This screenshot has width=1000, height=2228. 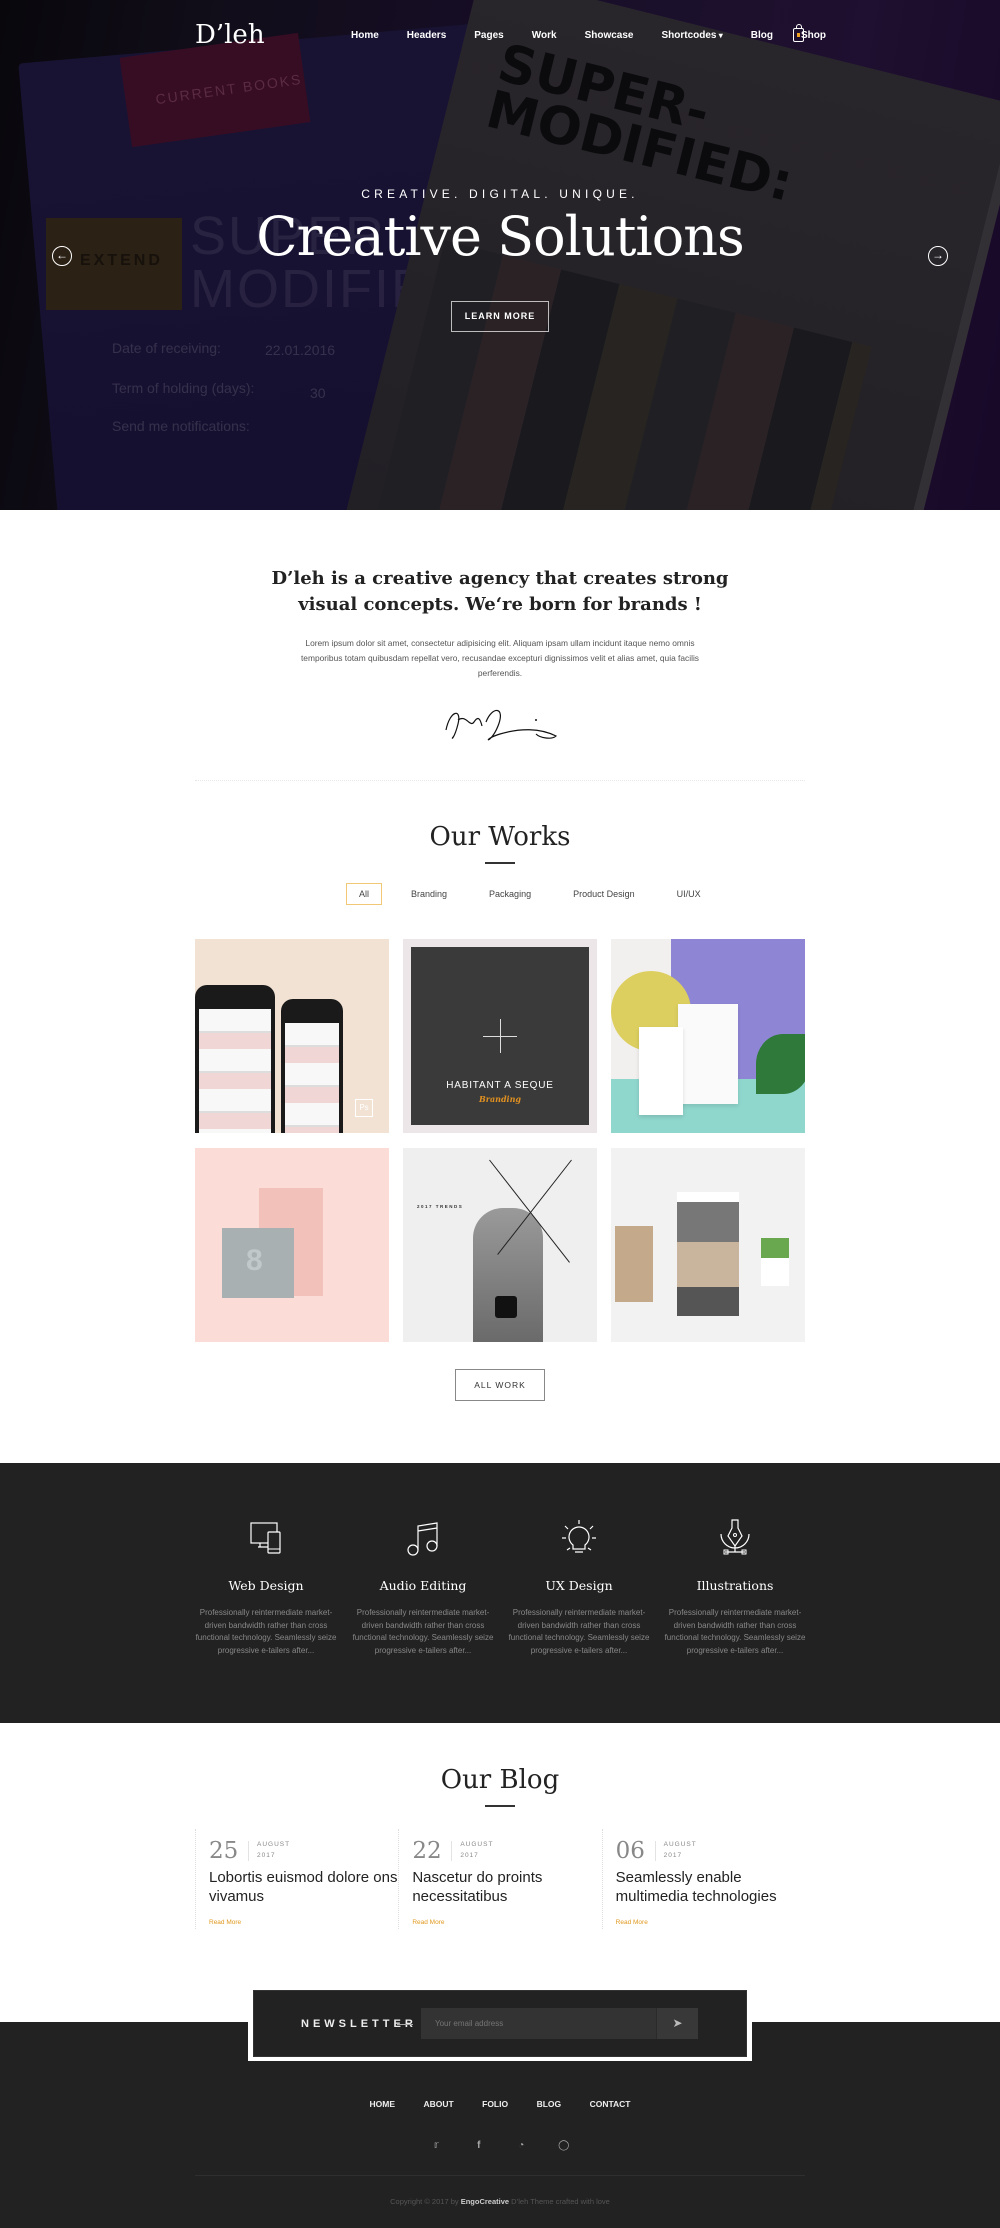 What do you see at coordinates (500, 1780) in the screenshot?
I see `blog-title: Our Blog` at bounding box center [500, 1780].